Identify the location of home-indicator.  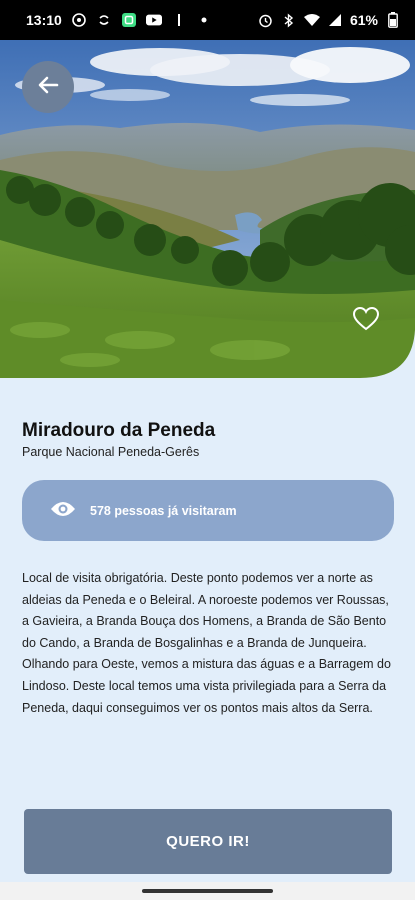
(207, 891).